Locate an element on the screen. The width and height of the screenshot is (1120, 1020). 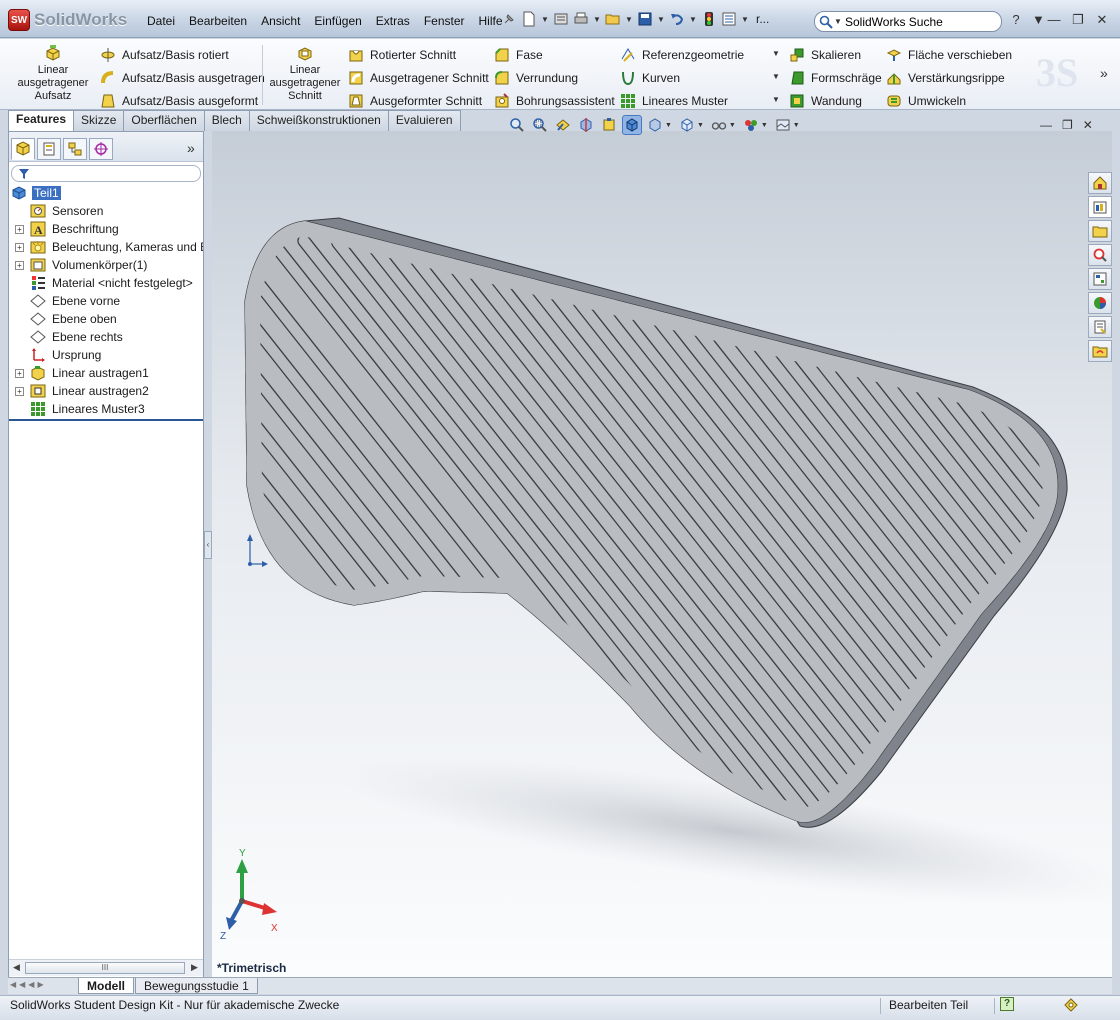
tab-navigation-arrows: ◀◀◀▶ is located at coordinates (28, 984).